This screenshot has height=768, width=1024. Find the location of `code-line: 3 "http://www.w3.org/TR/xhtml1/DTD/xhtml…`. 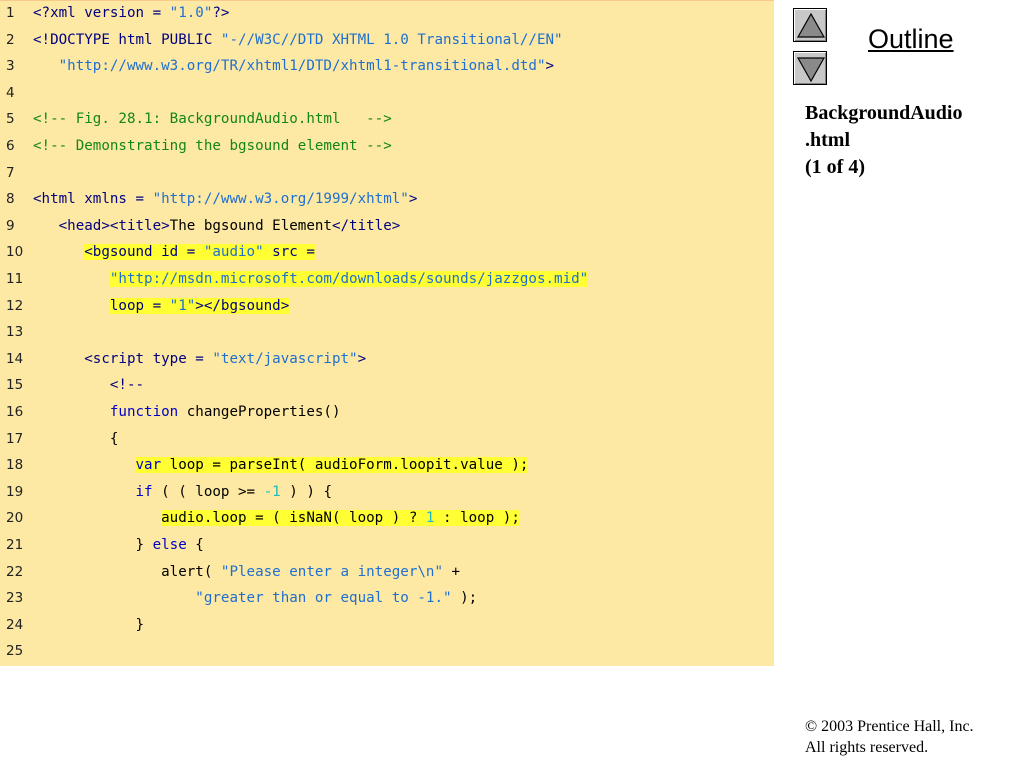

code-line: 3 "http://www.w3.org/TR/xhtml1/DTD/xhtml… is located at coordinates (387, 67).